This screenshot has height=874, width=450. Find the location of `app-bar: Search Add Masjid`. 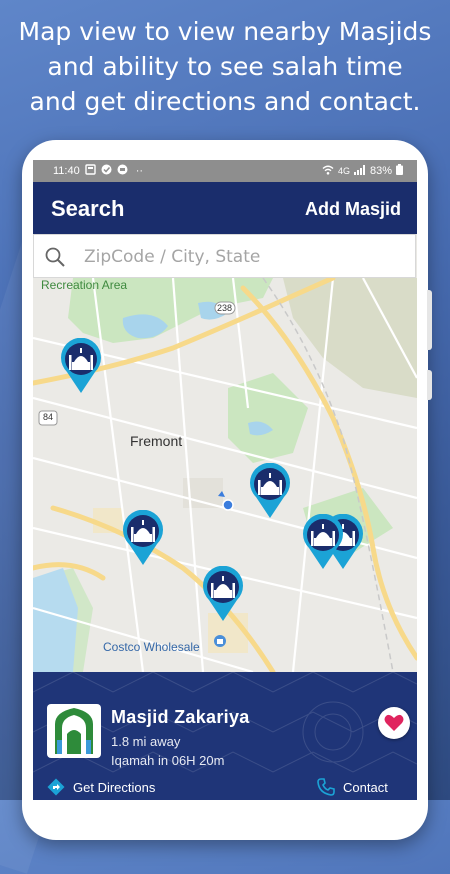

app-bar: Search Add Masjid is located at coordinates (225, 208).